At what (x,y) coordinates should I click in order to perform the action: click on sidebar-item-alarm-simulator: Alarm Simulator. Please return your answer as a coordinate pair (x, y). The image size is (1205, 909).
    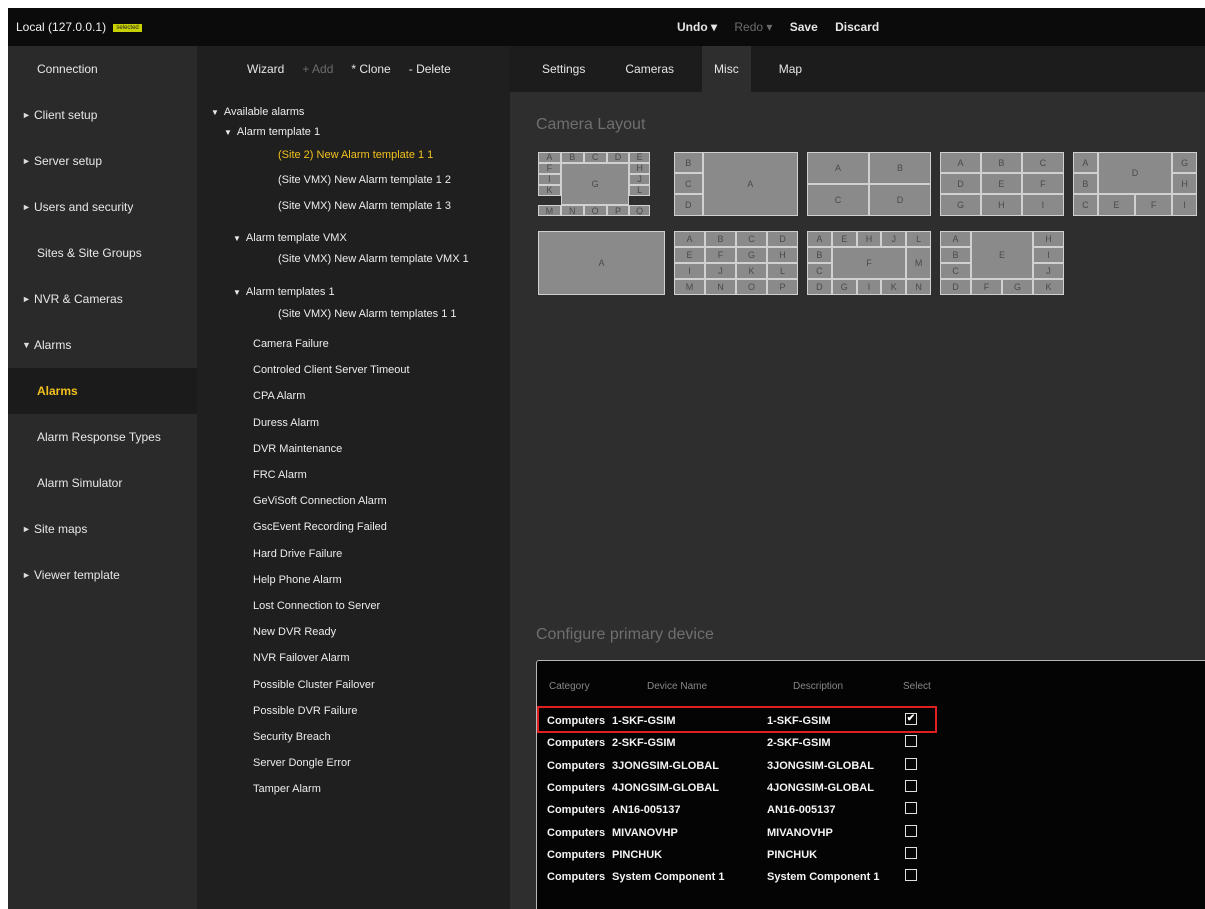
    Looking at the image, I should click on (102, 483).